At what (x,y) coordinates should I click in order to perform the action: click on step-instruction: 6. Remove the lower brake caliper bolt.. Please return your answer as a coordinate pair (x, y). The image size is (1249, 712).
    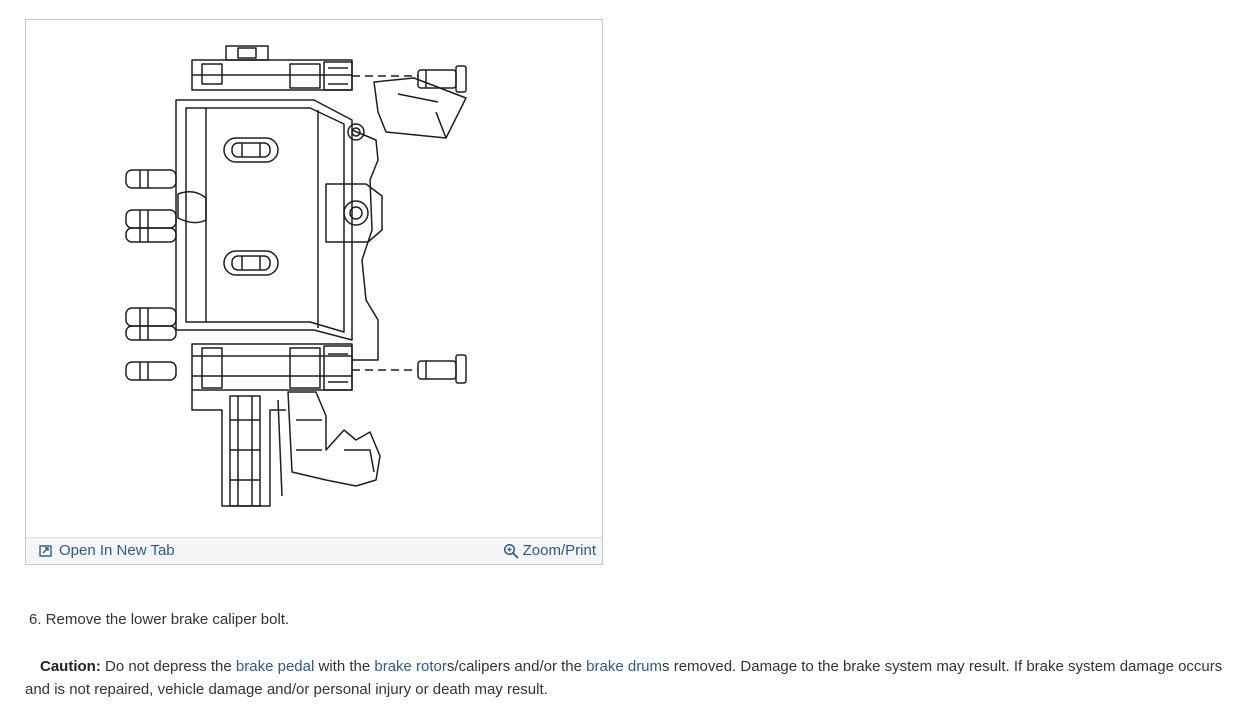
    Looking at the image, I should click on (159, 619).